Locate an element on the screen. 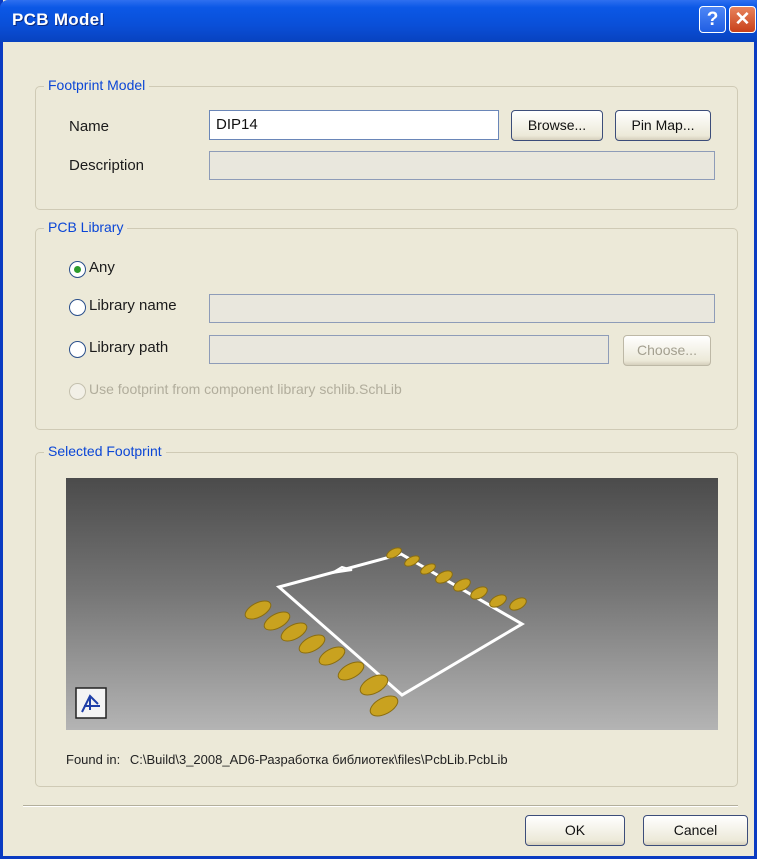 This screenshot has height=859, width=757. found-in-label: Found in: is located at coordinates (93, 759).